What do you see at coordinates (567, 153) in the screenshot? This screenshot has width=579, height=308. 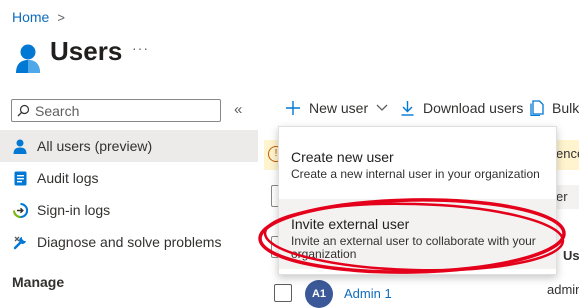 I see `info-banner-text: ence` at bounding box center [567, 153].